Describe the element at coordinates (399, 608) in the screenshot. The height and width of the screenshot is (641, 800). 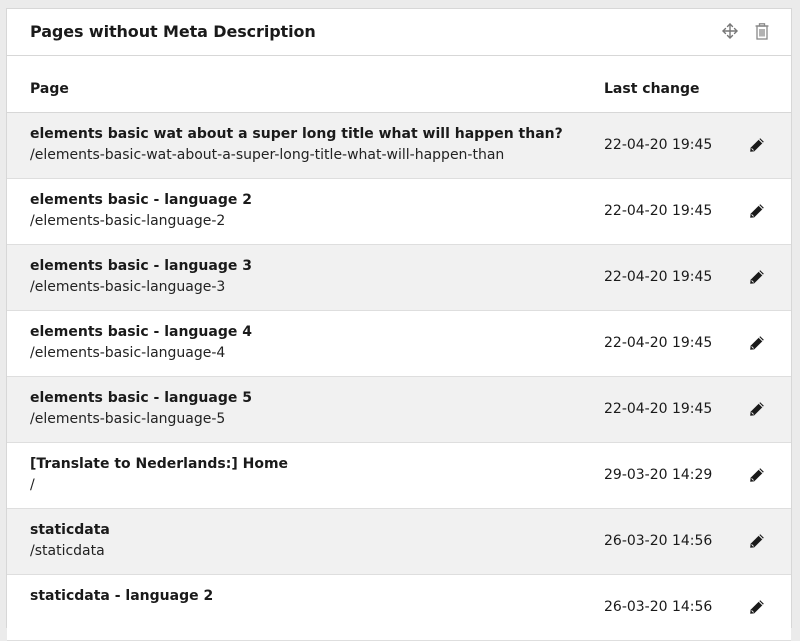
I see `table-row: staticdata - language 2 26-03-20 14:56` at that location.